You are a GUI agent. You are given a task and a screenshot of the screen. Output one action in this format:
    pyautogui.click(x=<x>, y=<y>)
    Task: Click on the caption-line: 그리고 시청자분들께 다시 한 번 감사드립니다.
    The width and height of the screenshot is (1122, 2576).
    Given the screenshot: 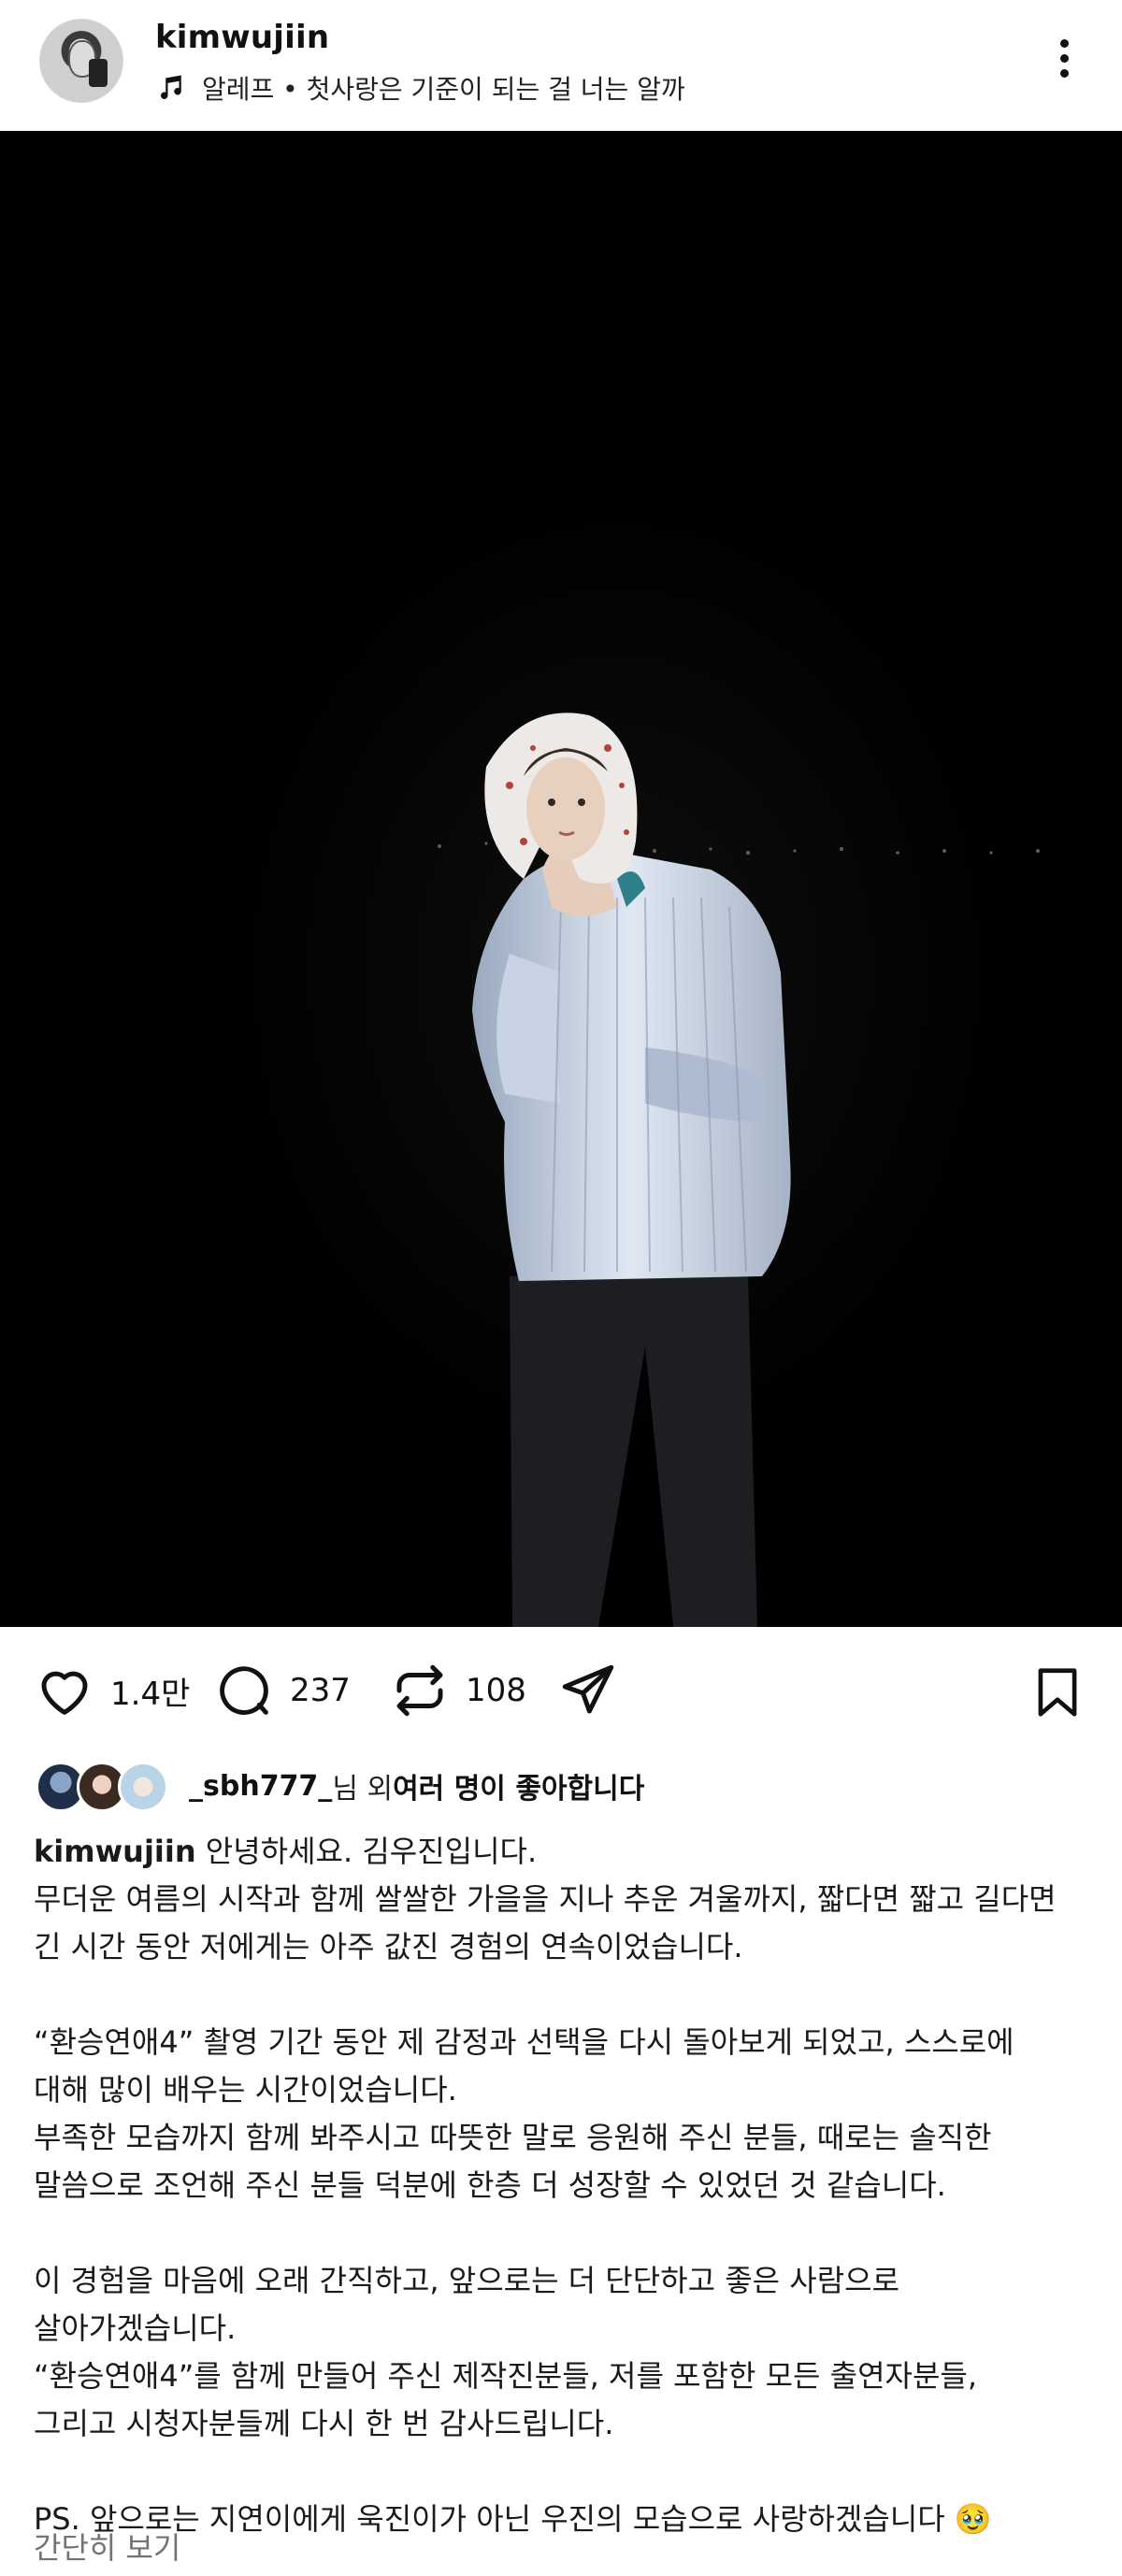 What is the action you would take?
    pyautogui.click(x=324, y=2424)
    